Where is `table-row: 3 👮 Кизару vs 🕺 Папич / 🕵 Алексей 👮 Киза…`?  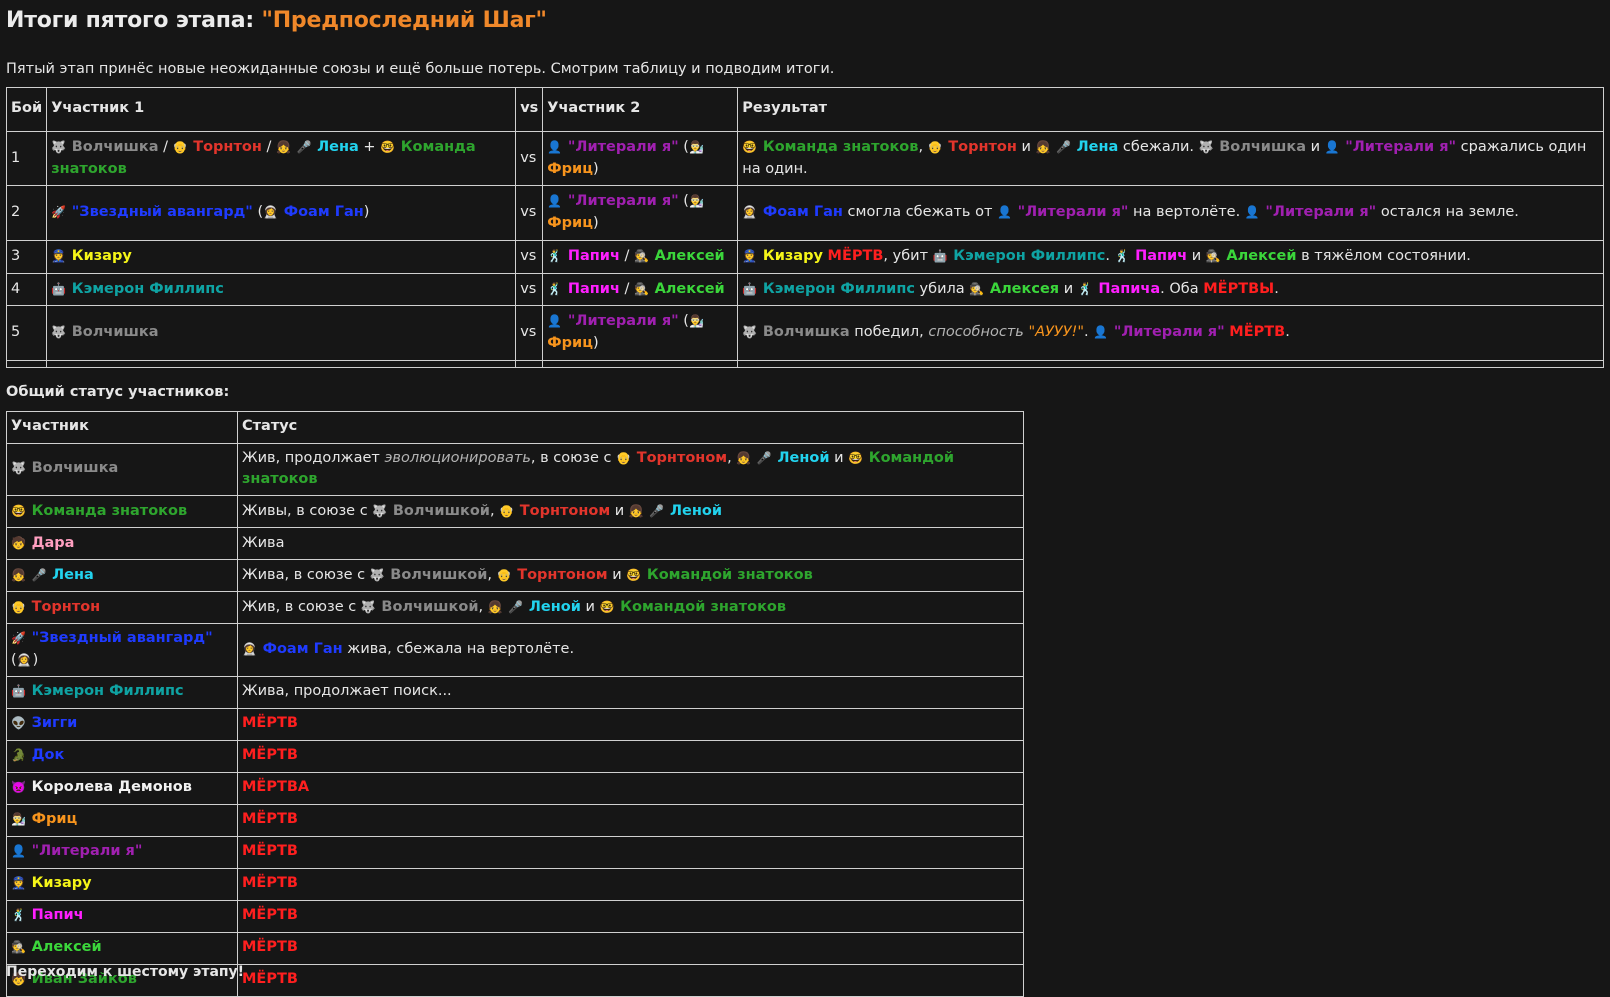 table-row: 3 👮 Кизару vs 🕺 Папич / 🕵 Алексей 👮 Киза… is located at coordinates (804, 256).